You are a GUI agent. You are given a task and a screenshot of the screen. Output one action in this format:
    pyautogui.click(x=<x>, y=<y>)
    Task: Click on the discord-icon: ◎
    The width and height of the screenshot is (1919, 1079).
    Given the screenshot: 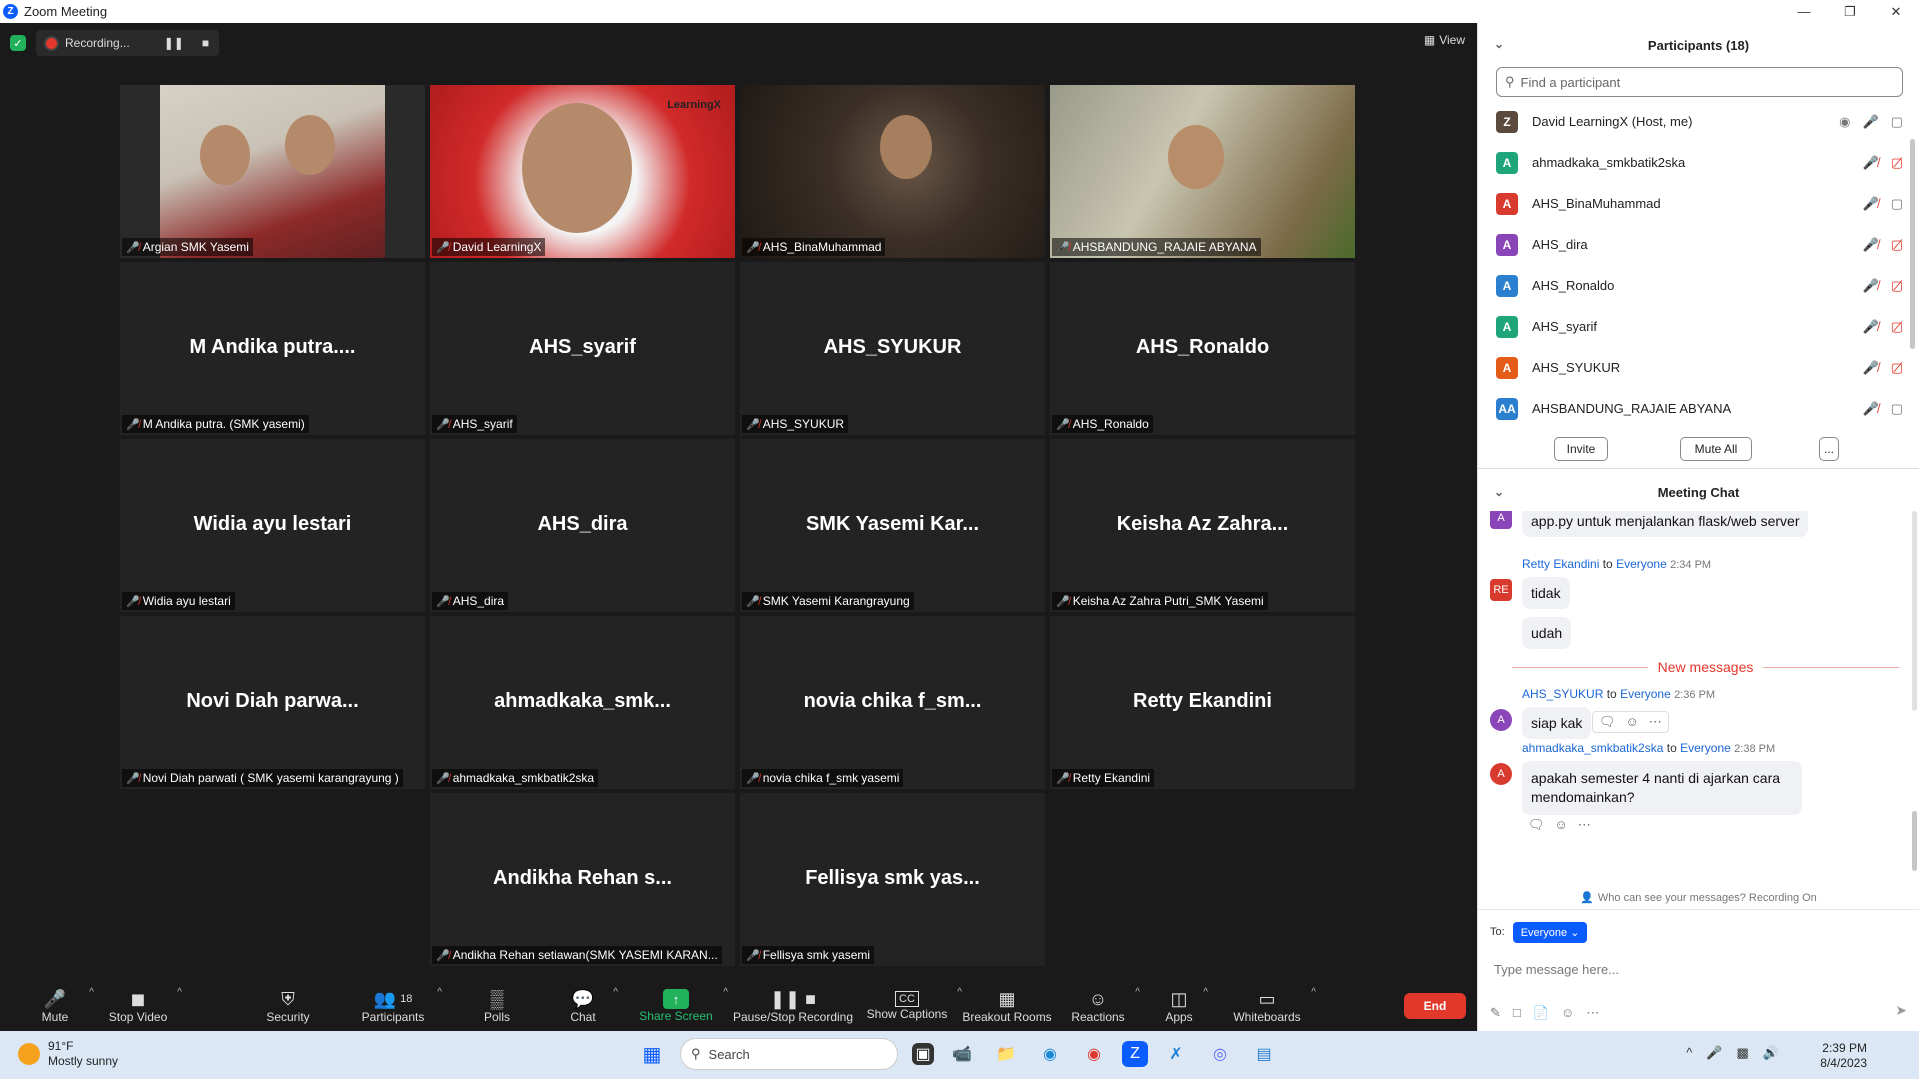 What is the action you would take?
    pyautogui.click(x=1220, y=1054)
    